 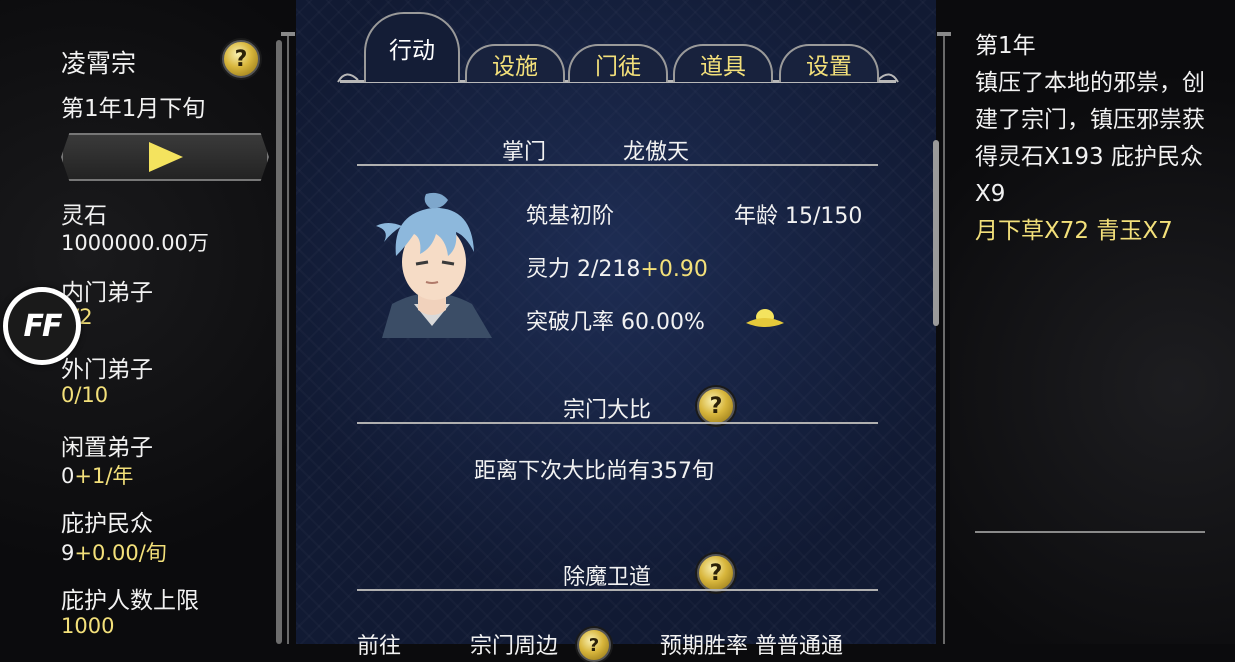 I want to click on leader-name: 龙傲天, so click(x=656, y=150).